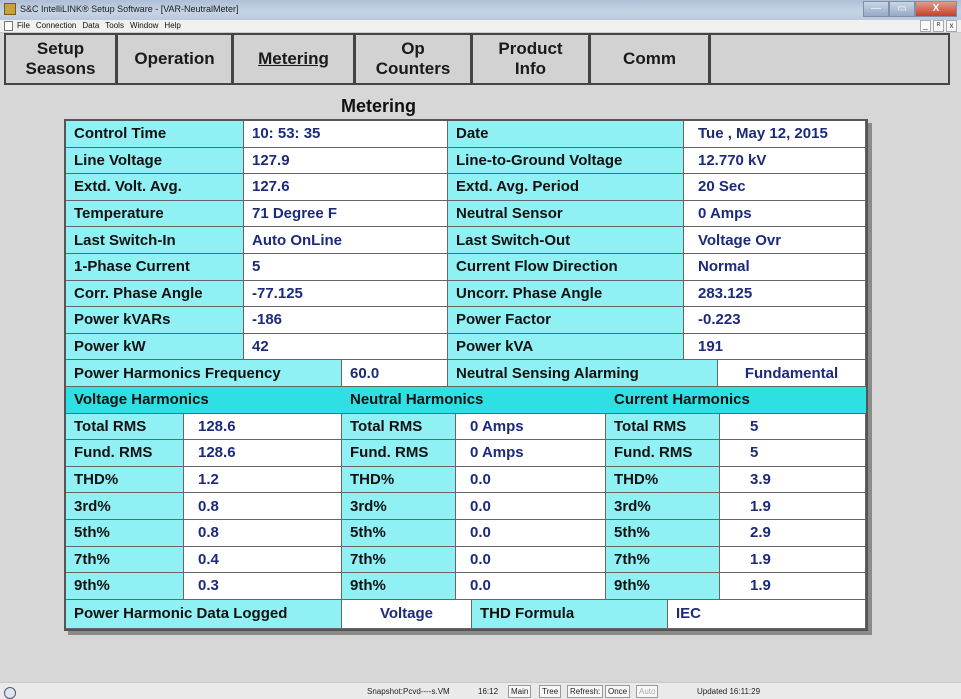 Image resolution: width=961 pixels, height=699 pixels. Describe the element at coordinates (488, 691) in the screenshot. I see `status-time: 16:12` at that location.